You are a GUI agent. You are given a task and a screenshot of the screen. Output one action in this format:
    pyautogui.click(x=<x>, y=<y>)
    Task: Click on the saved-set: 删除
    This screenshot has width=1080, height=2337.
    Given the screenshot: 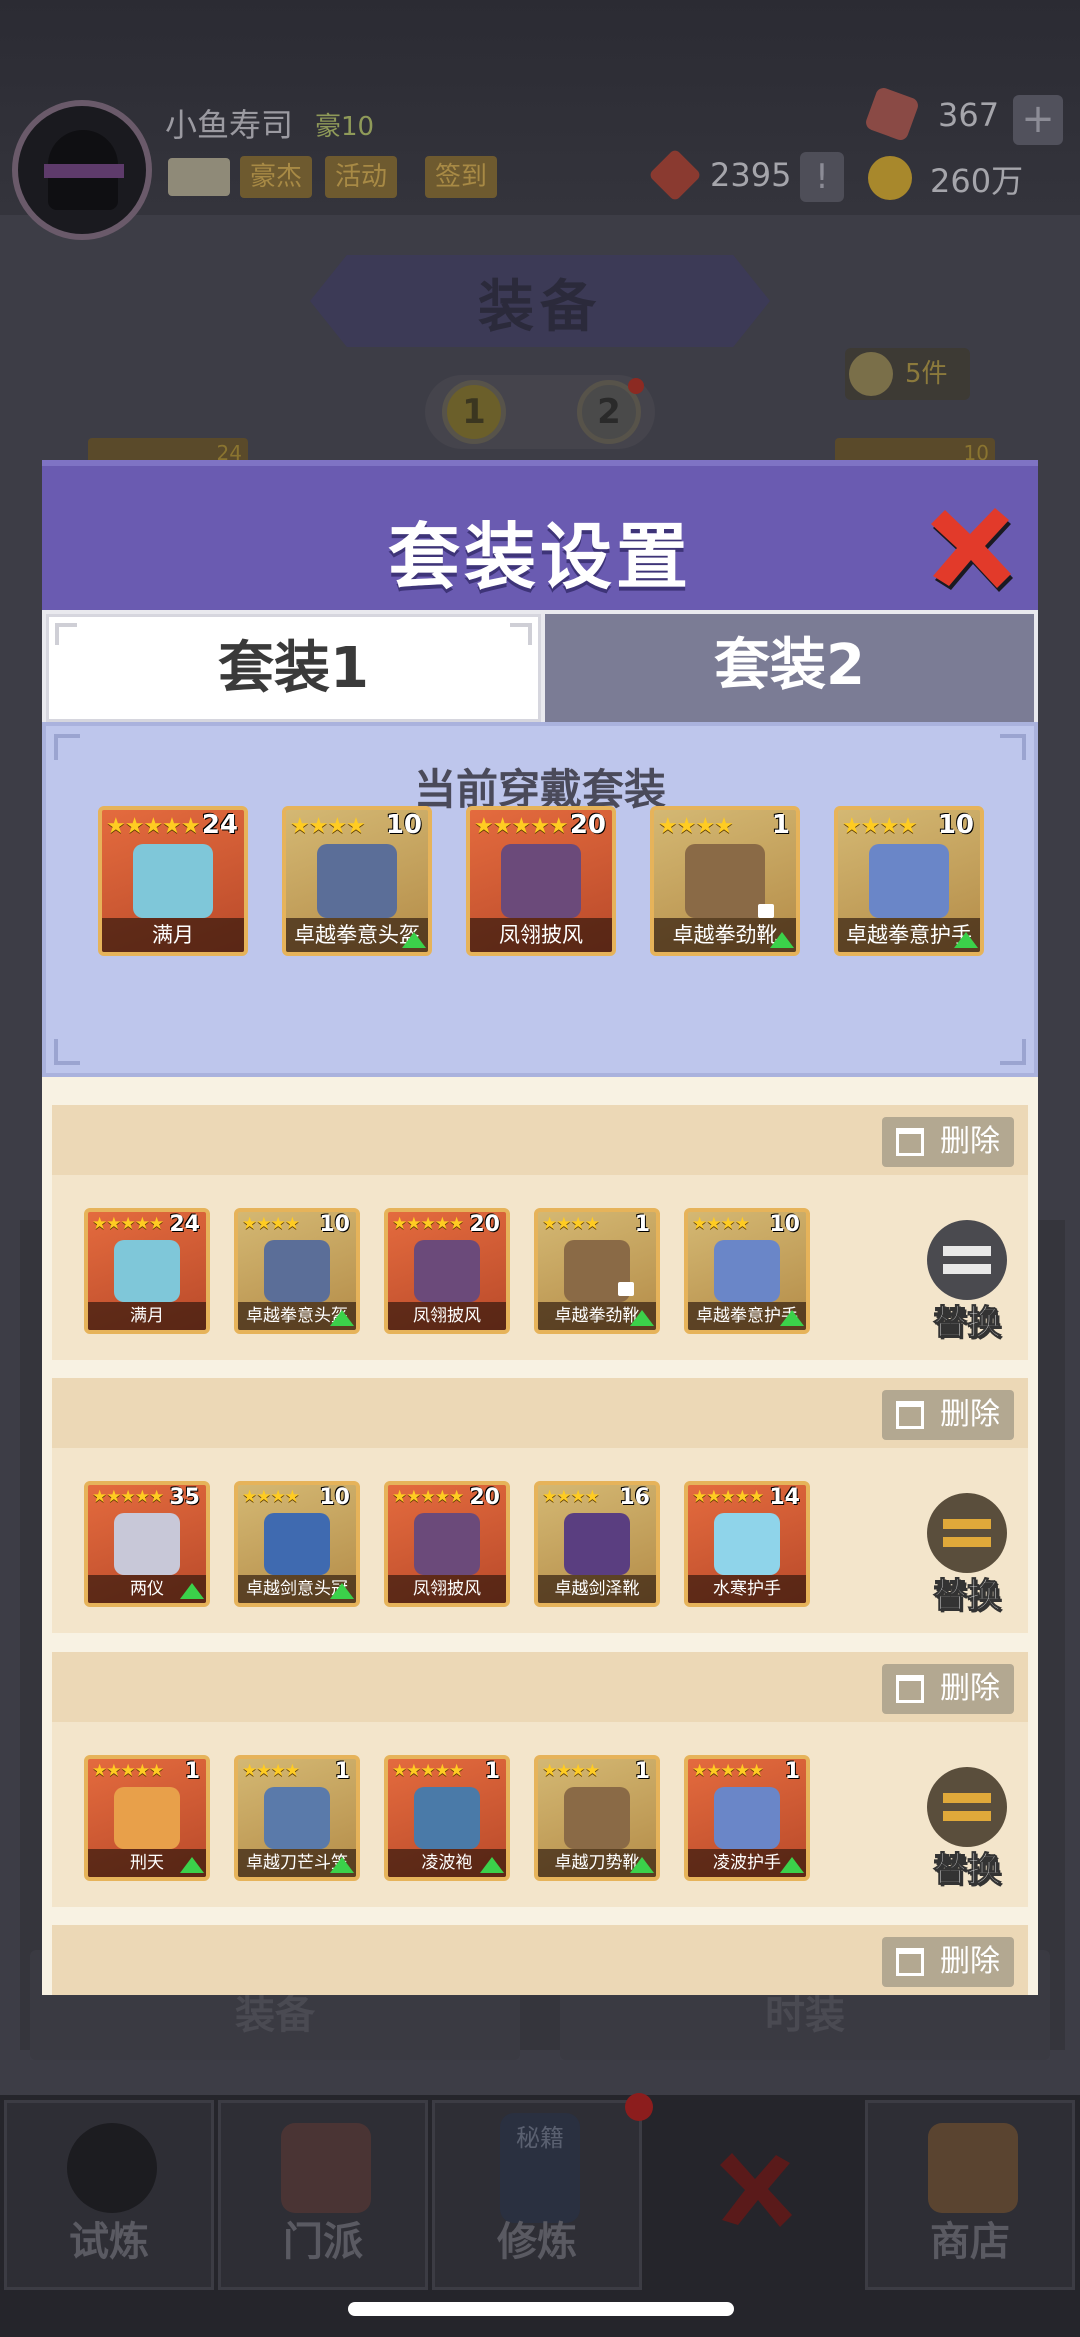 What is the action you would take?
    pyautogui.click(x=540, y=1960)
    